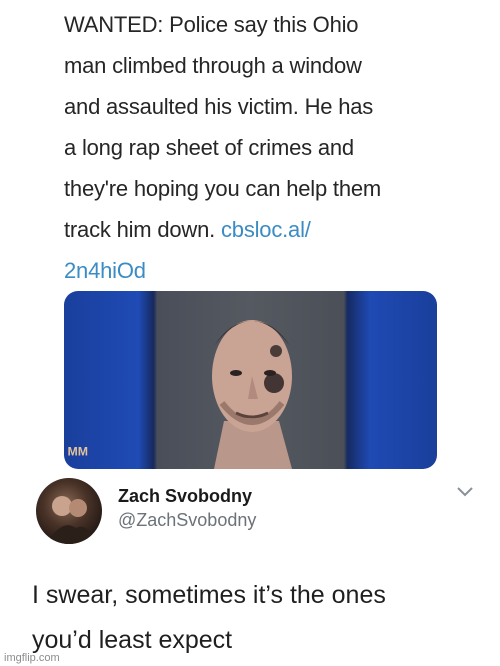  I want to click on post-text-line: a long rap sheet of crimes and, so click(209, 147).